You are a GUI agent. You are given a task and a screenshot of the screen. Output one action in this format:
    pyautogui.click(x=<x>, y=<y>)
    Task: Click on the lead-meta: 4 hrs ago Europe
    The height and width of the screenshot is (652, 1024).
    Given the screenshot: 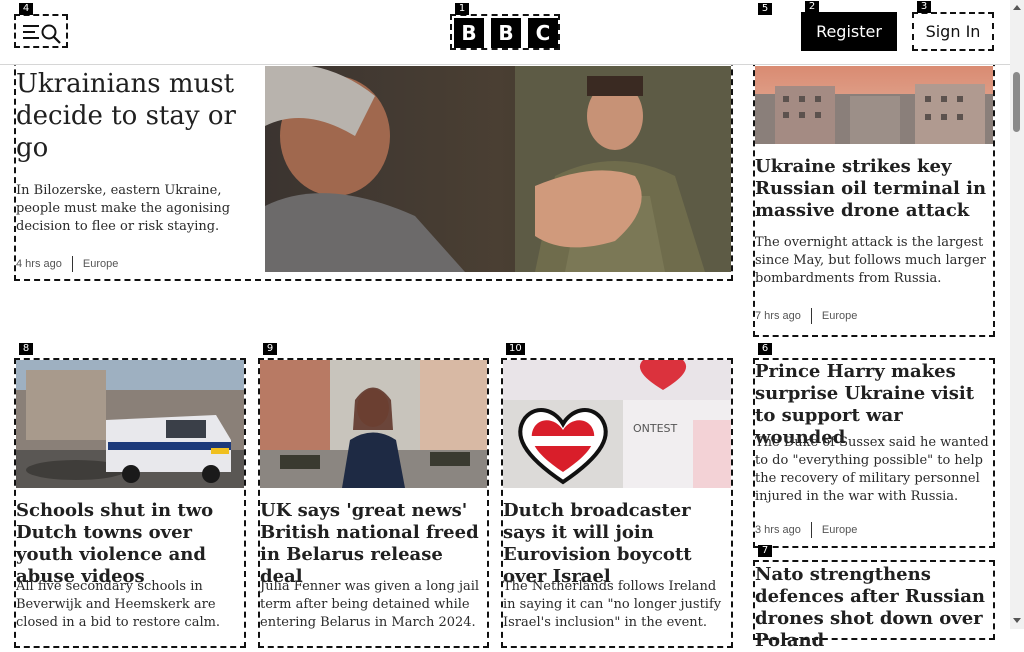 What is the action you would take?
    pyautogui.click(x=67, y=264)
    